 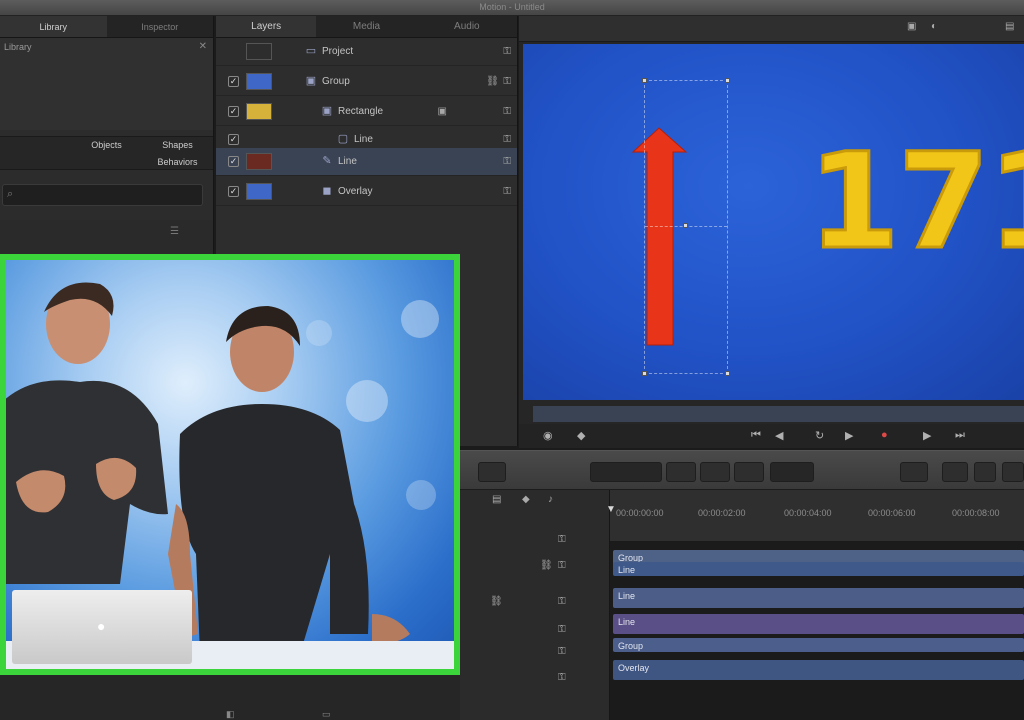 I want to click on audio-icon: ♪, so click(x=550, y=499).